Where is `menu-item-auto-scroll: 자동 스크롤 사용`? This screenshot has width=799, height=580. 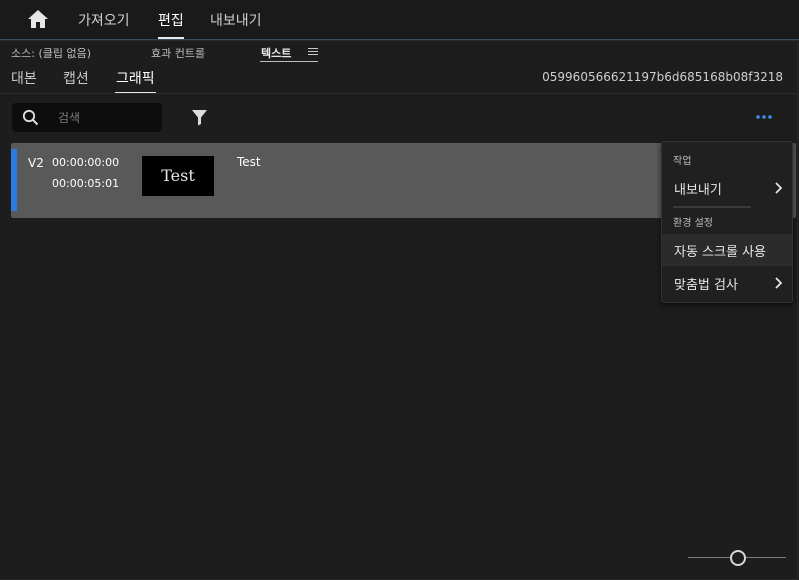
menu-item-auto-scroll: 자동 스크롤 사용 is located at coordinates (727, 250).